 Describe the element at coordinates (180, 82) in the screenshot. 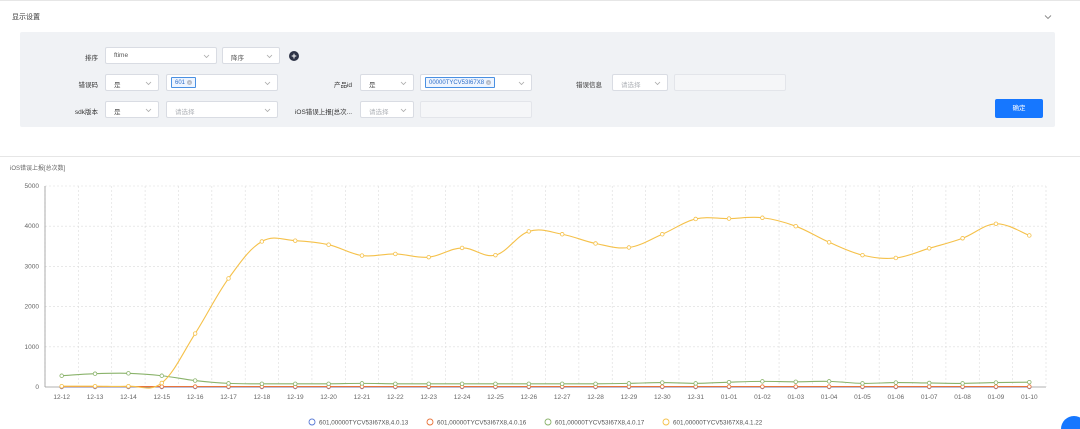

I see `error-code-tag-label: 601` at that location.